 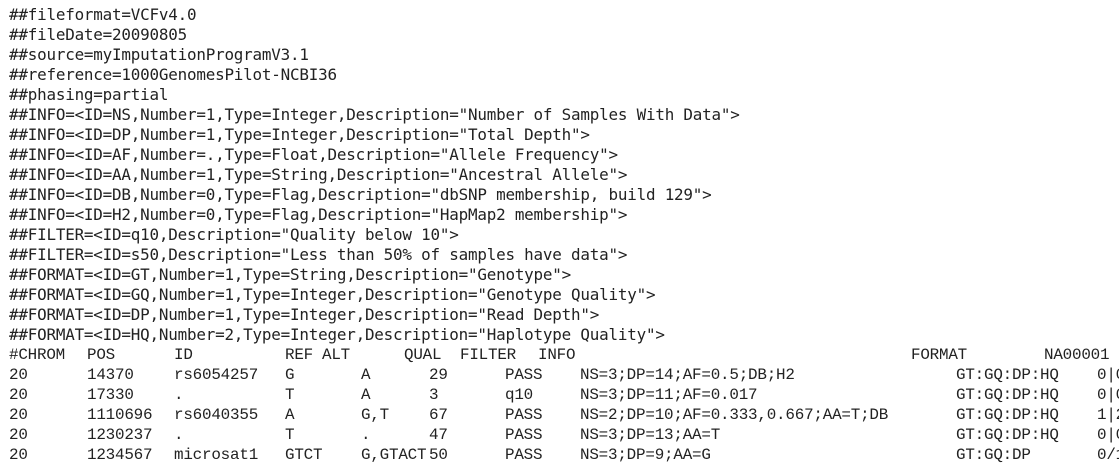 What do you see at coordinates (120, 435) in the screenshot?
I see `cell-pos: 1230237` at bounding box center [120, 435].